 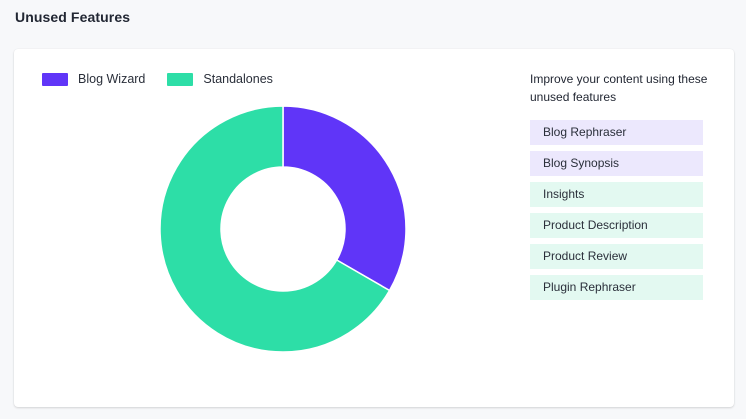 What do you see at coordinates (616, 287) in the screenshot?
I see `feature-item-plugin-rephraser: Plugin Rephraser` at bounding box center [616, 287].